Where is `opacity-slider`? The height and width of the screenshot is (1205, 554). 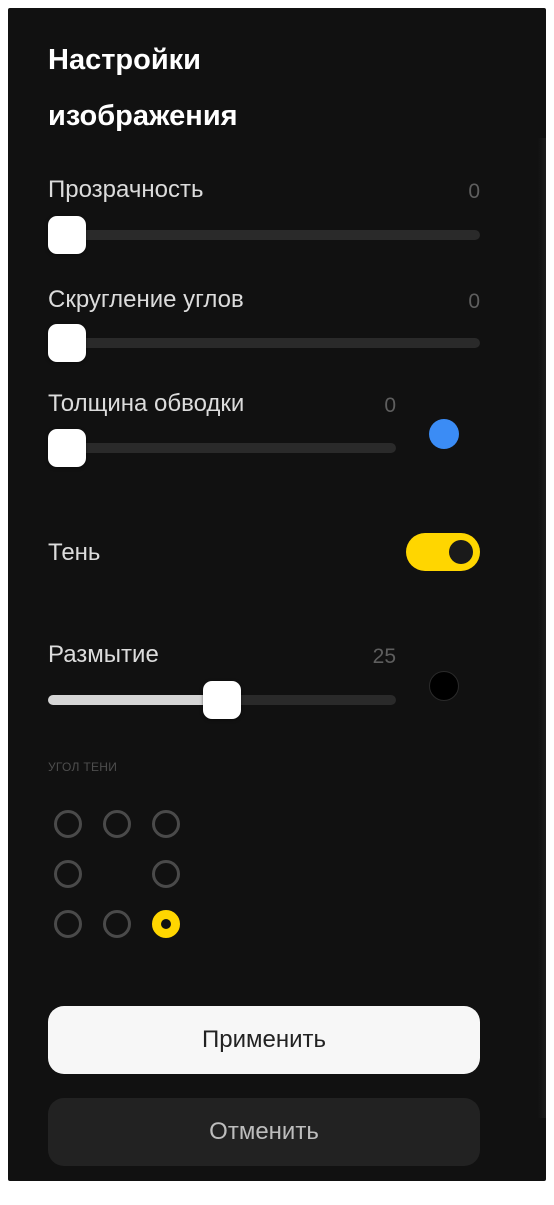
opacity-slider is located at coordinates (264, 235).